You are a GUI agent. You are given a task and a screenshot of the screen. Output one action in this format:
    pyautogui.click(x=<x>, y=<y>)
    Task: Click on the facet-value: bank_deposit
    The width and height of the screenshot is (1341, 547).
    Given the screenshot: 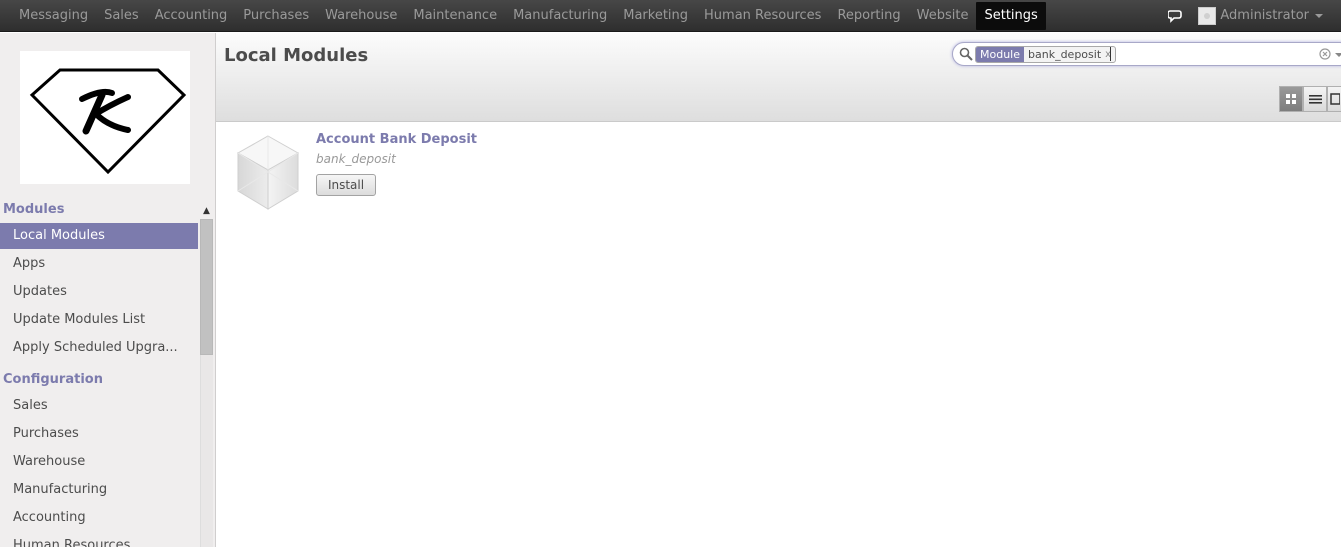 What is the action you would take?
    pyautogui.click(x=1065, y=54)
    